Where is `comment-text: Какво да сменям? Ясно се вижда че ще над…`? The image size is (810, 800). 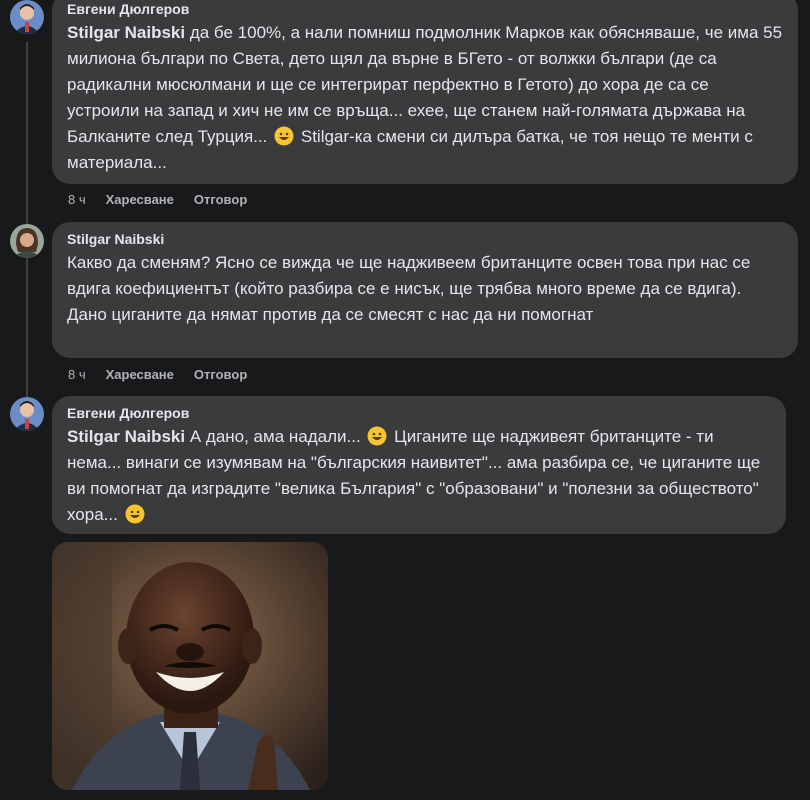
comment-text: Какво да сменям? Ясно се вижда че ще над… is located at coordinates (409, 288).